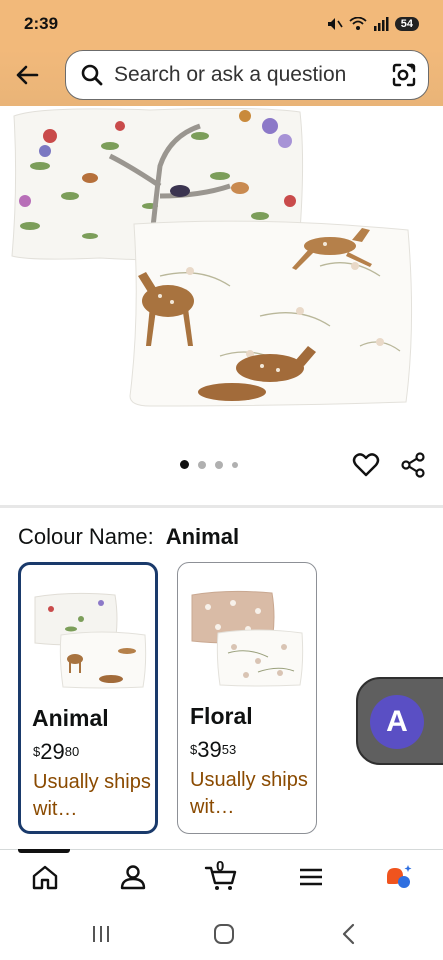  I want to click on image-carousel-dots, so click(209, 464).